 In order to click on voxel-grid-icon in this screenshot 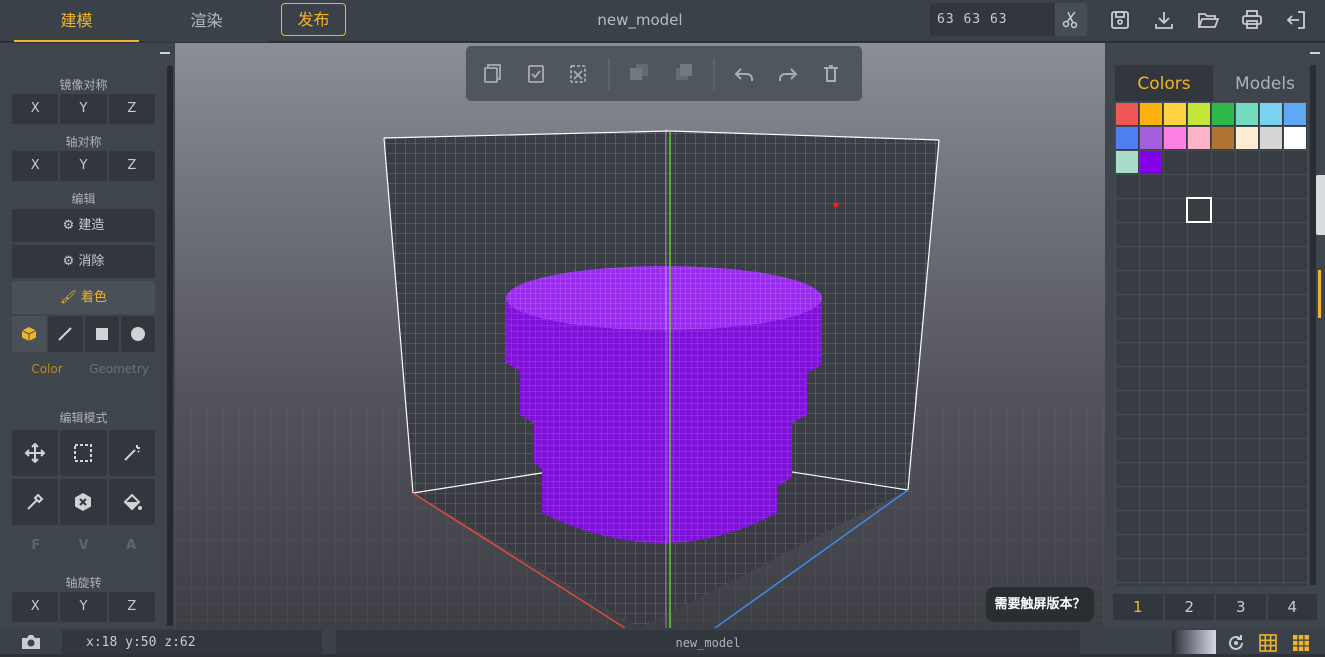, I will do `click(1301, 643)`.